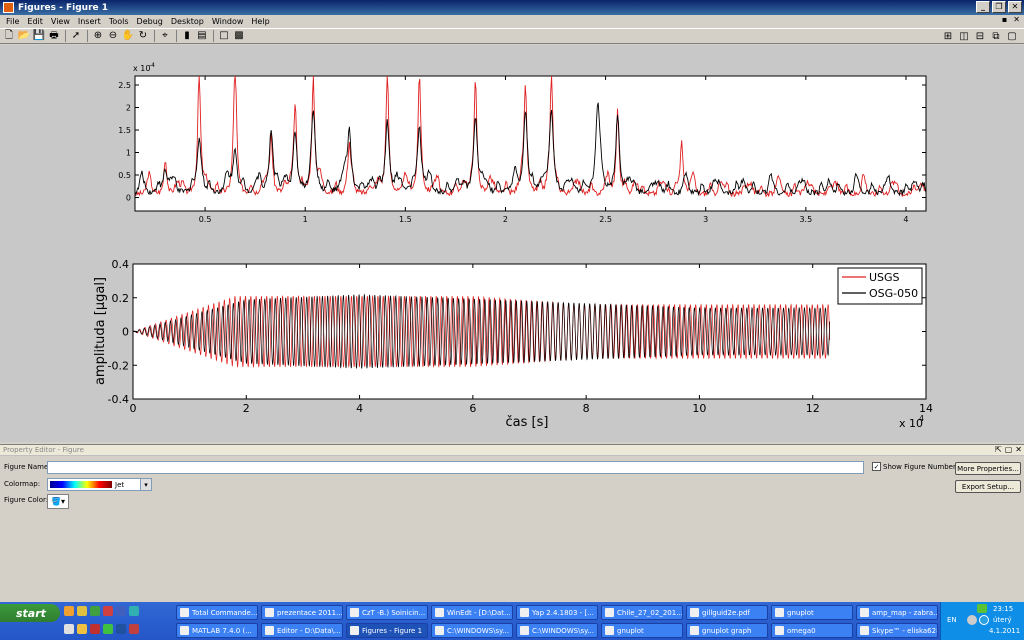 The image size is (1024, 640). Describe the element at coordinates (897, 630) in the screenshot. I see `taskbar-button: Skype™ - eliska628` at that location.